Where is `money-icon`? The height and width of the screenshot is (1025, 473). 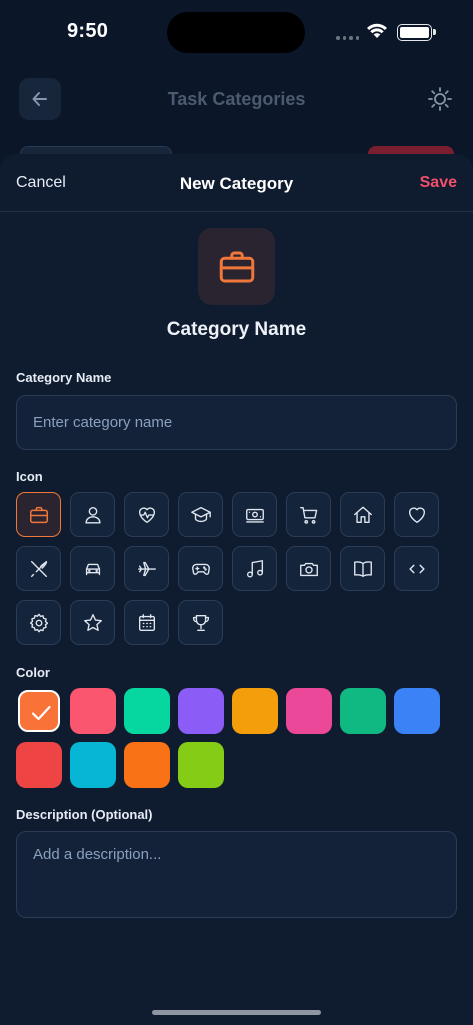 money-icon is located at coordinates (254, 515).